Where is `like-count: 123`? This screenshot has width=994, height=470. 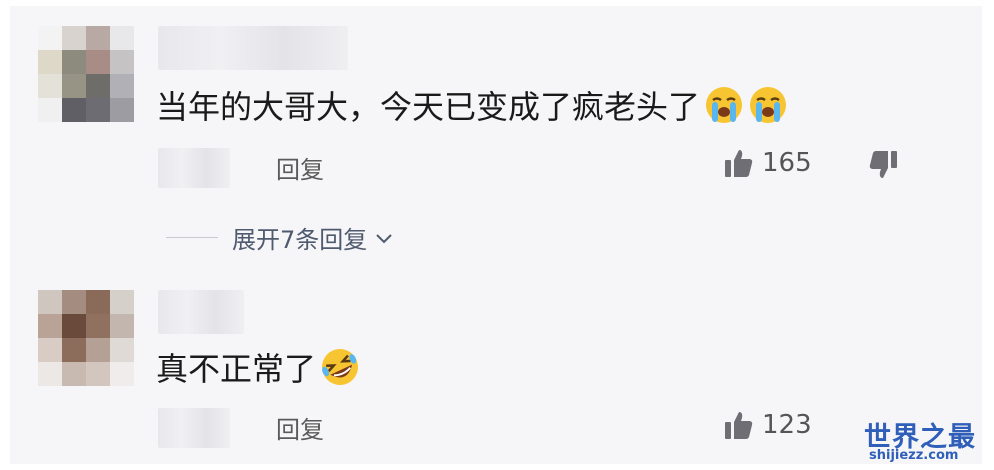 like-count: 123 is located at coordinates (787, 425).